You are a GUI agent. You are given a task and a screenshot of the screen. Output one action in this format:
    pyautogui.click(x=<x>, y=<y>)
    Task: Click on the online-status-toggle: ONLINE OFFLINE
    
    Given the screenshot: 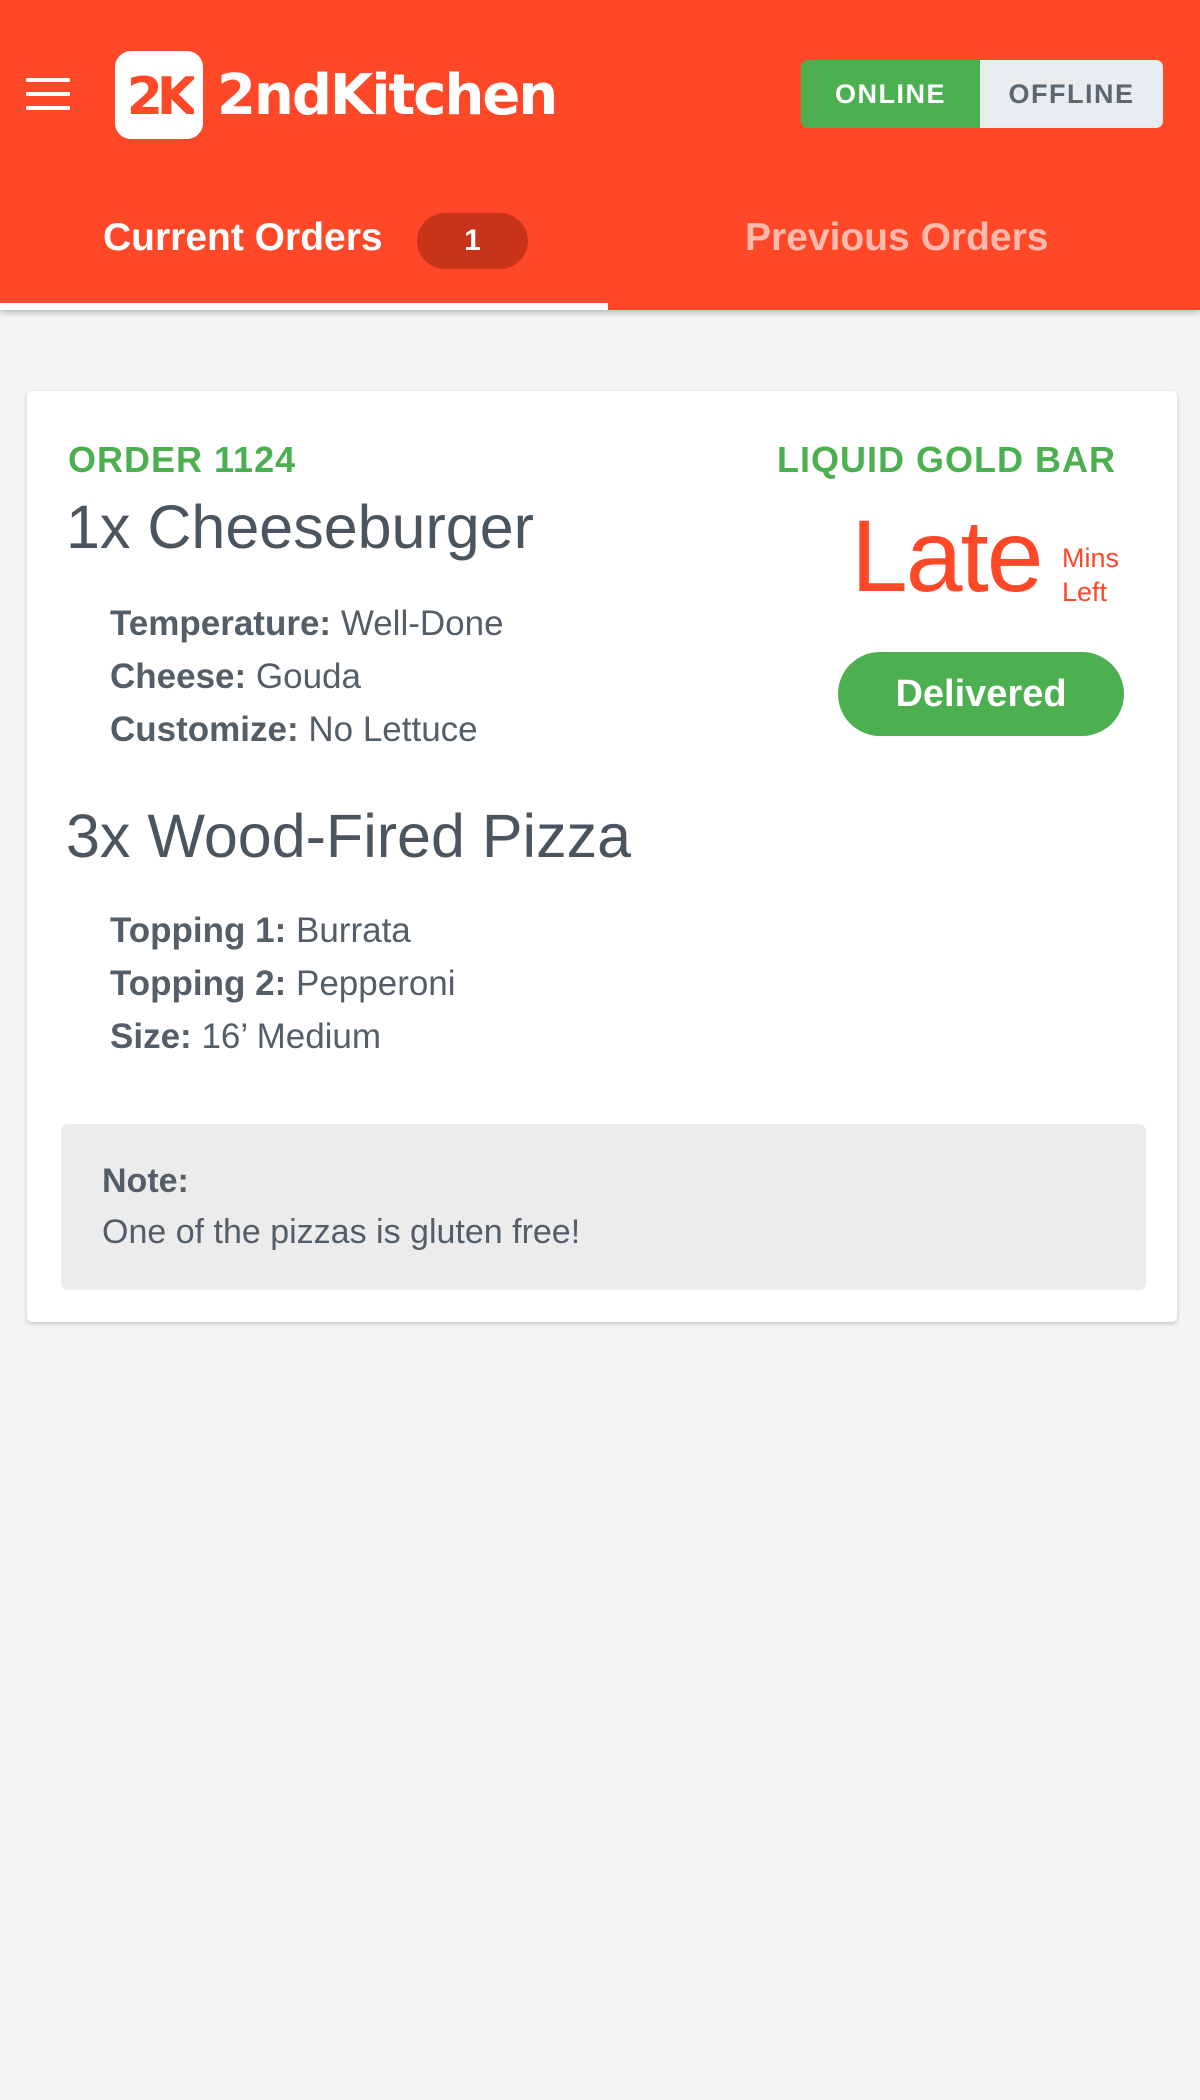 What is the action you would take?
    pyautogui.click(x=982, y=94)
    